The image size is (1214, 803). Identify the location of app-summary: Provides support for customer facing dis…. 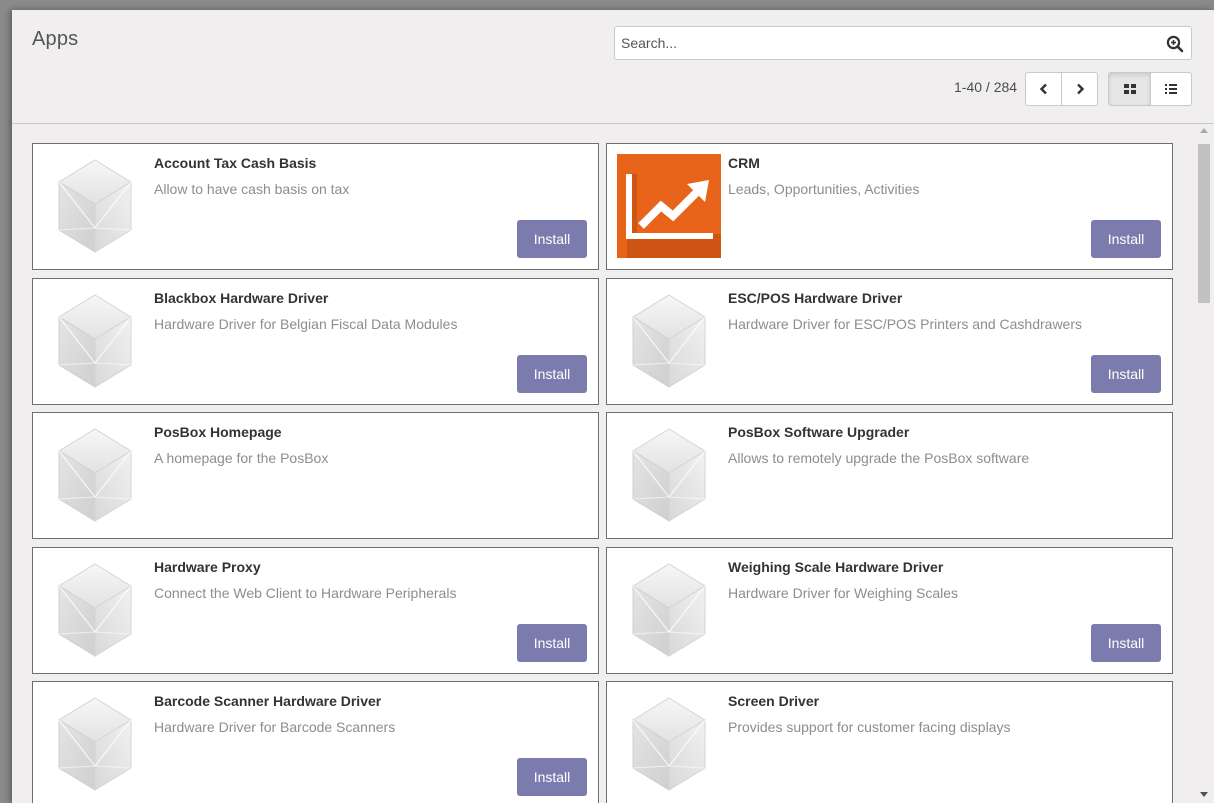
(869, 727).